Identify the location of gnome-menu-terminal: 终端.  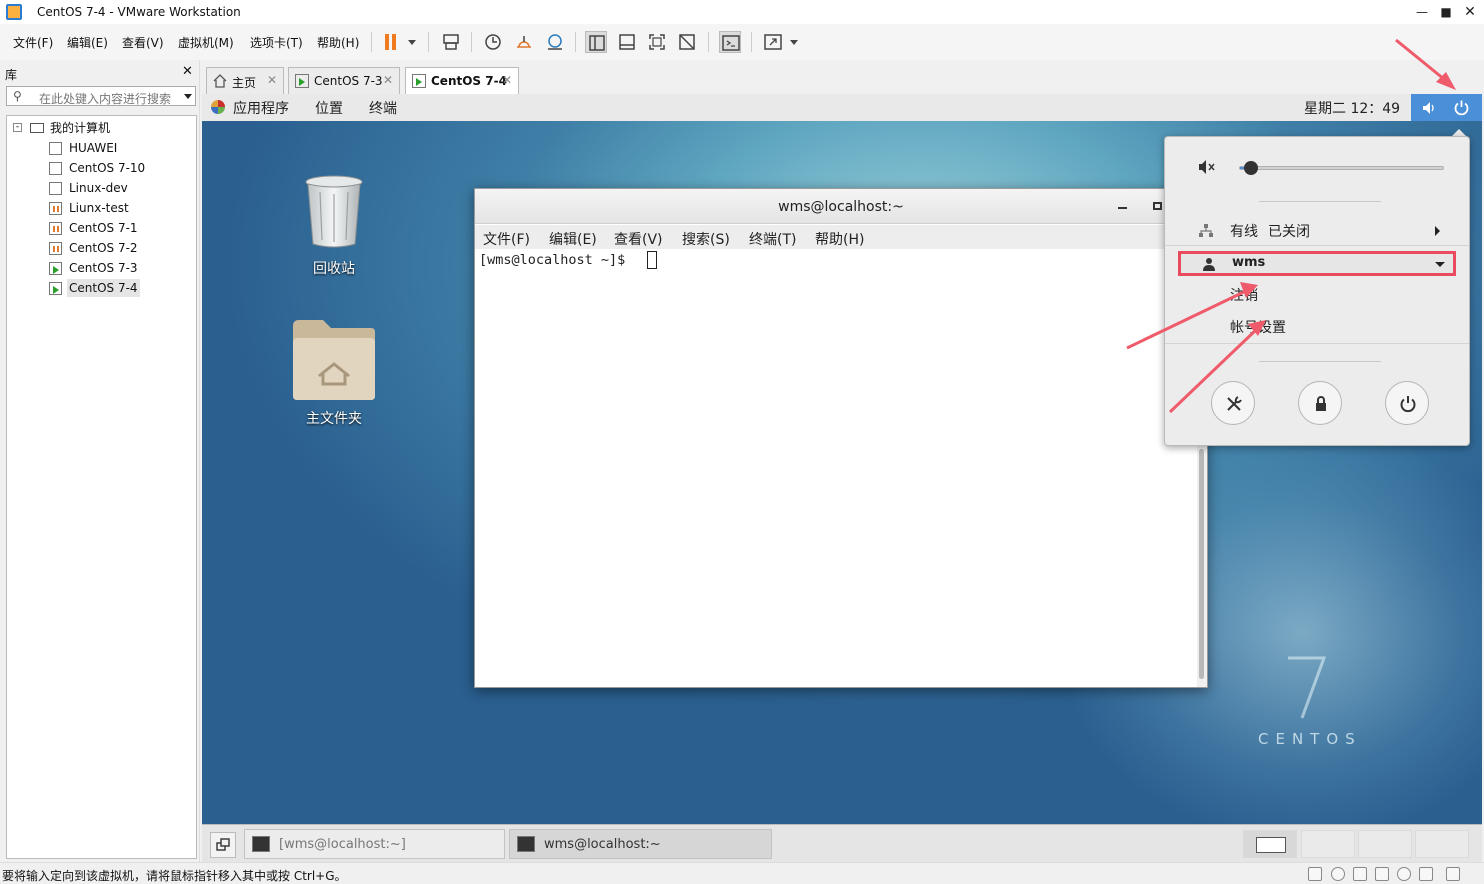
(383, 108).